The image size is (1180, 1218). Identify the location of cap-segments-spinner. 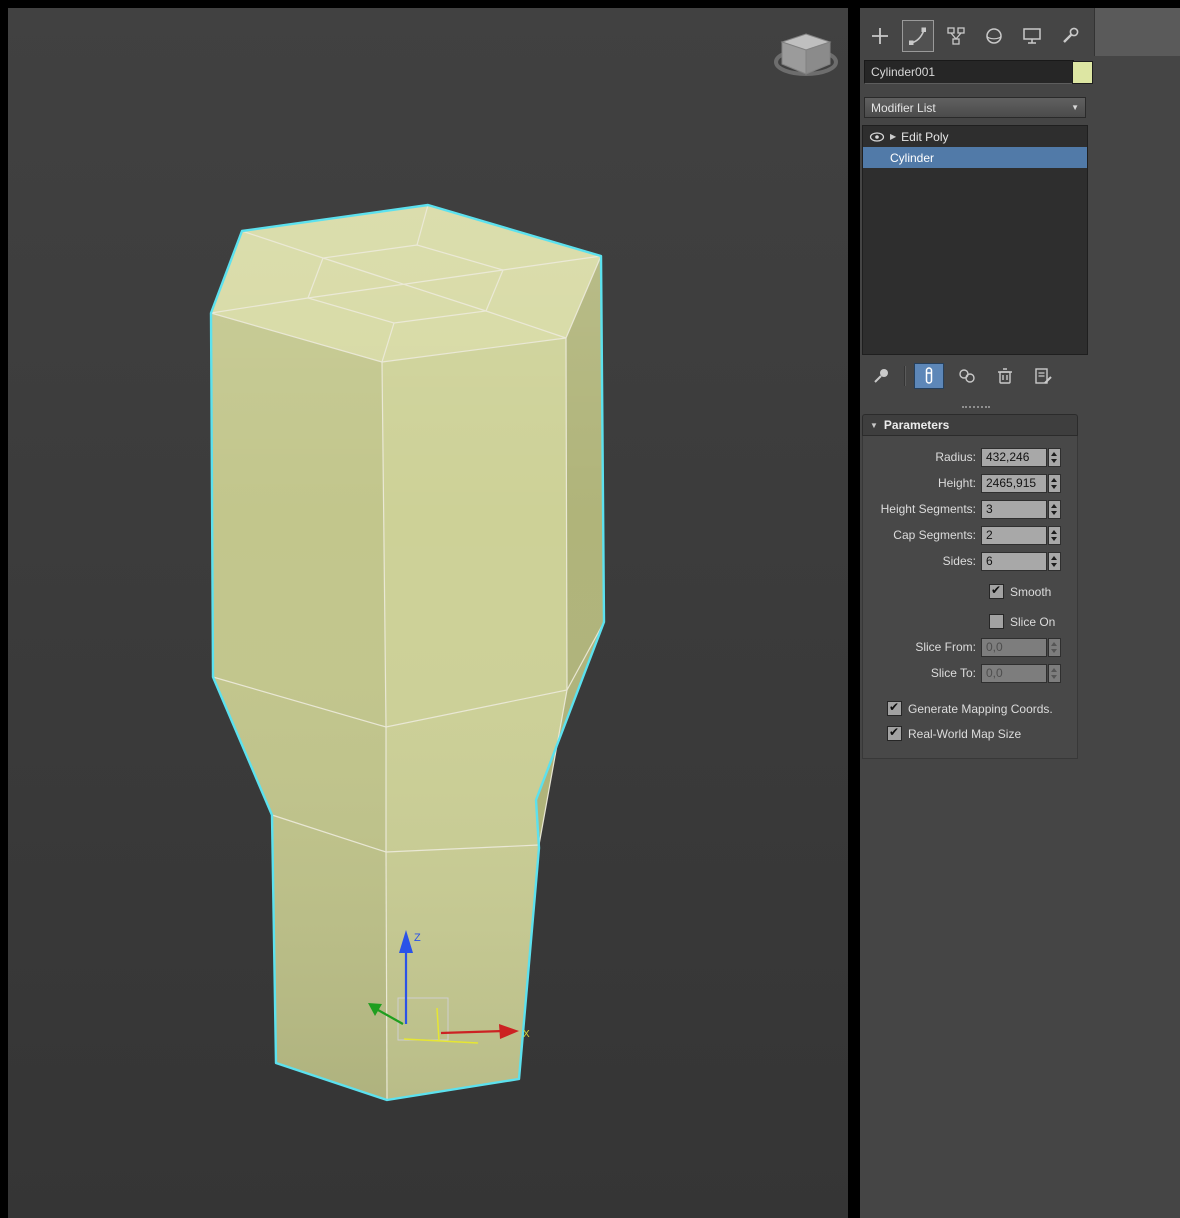
(1054, 535).